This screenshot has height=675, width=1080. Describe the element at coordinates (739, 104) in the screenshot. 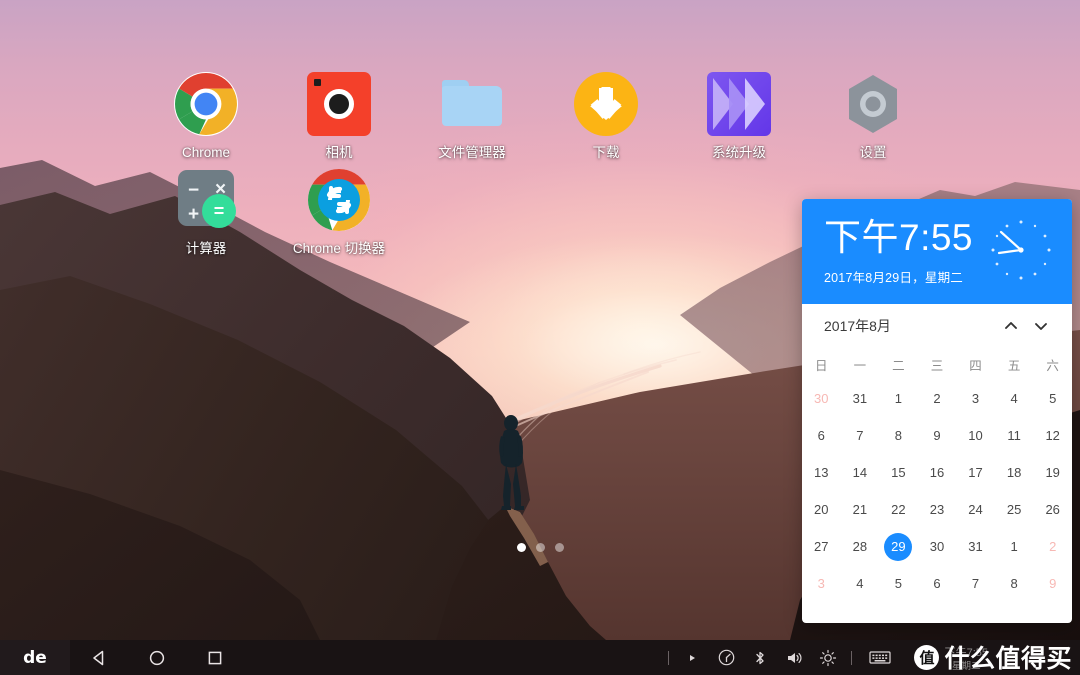

I see `double-chevron-icon` at that location.